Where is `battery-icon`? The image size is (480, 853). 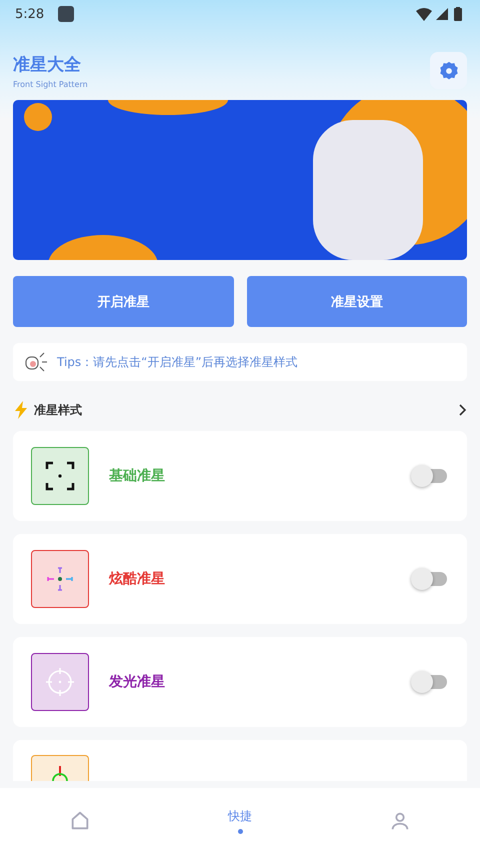
battery-icon is located at coordinates (458, 14).